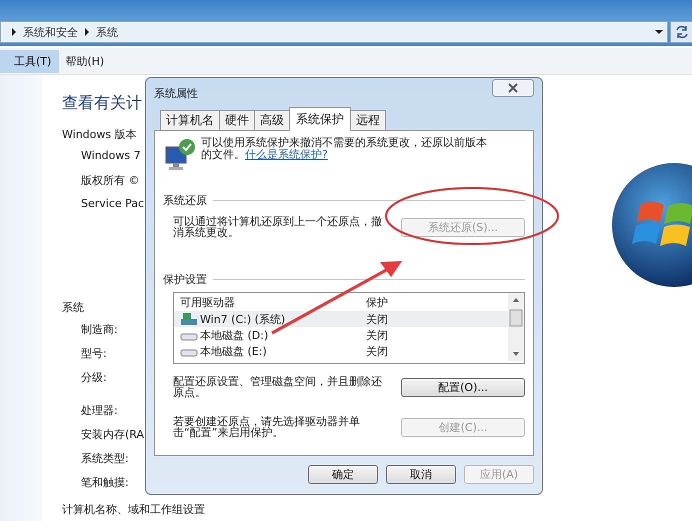 Image resolution: width=692 pixels, height=521 pixels. Describe the element at coordinates (278, 387) in the screenshot. I see `configure-description: 配置还原设置、管理磁盘空间，并且删除还原点。` at that location.